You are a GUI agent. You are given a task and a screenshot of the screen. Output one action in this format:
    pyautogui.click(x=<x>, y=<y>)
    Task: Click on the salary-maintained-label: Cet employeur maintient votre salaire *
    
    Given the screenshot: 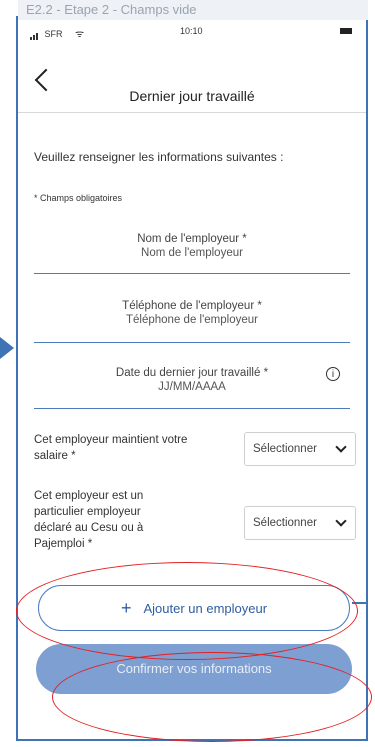 What is the action you would take?
    pyautogui.click(x=111, y=448)
    